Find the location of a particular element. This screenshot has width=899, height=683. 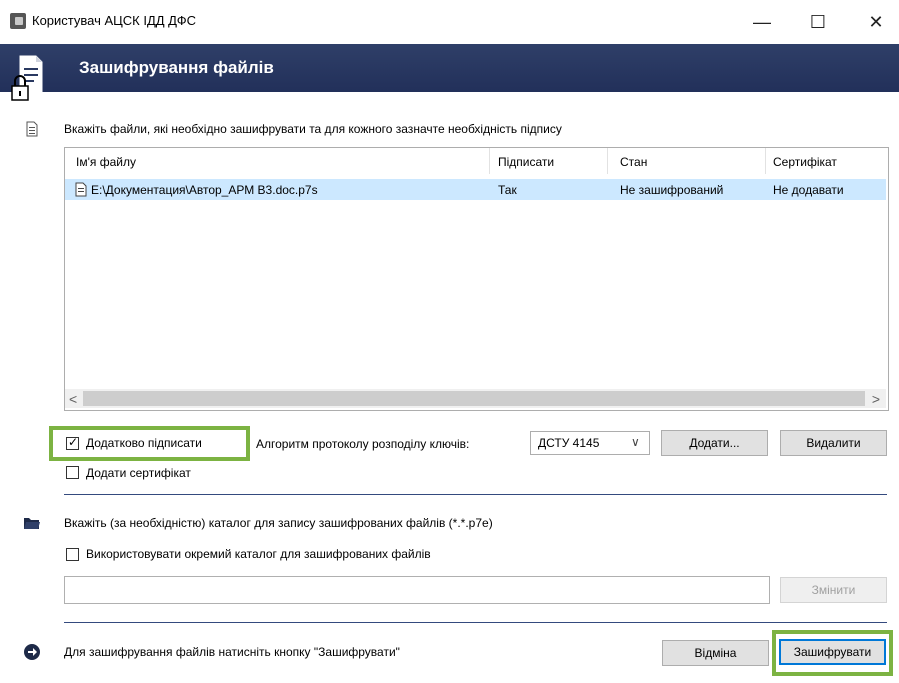

column-header-certificate: Сертифікат is located at coordinates (805, 162).